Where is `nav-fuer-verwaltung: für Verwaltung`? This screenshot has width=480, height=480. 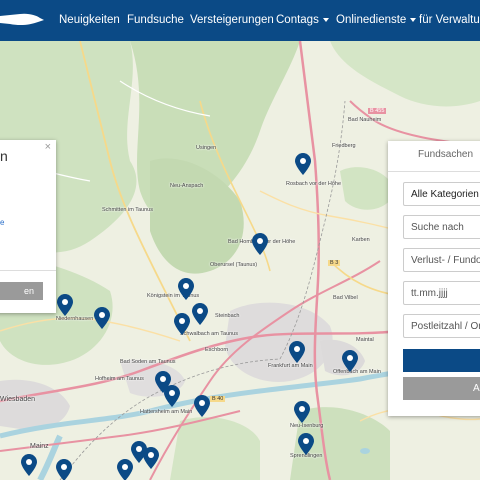
nav-fuer-verwaltung: für Verwaltung is located at coordinates (449, 20).